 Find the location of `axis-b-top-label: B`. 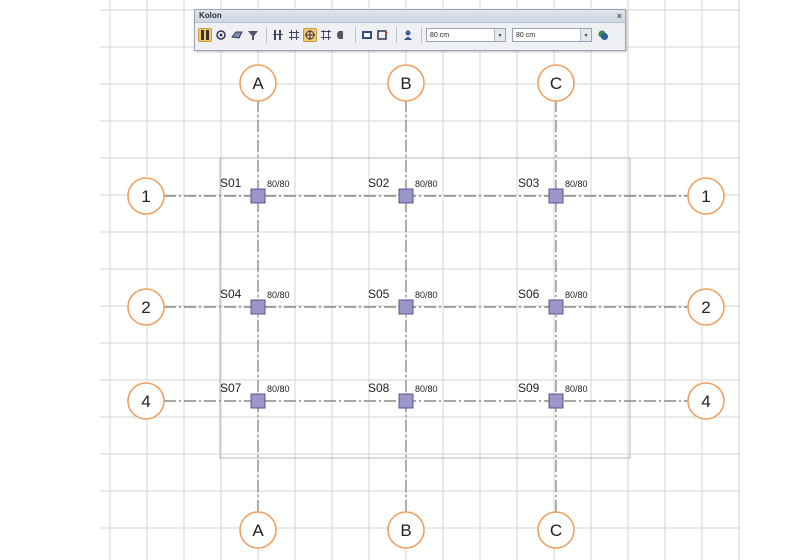

axis-b-top-label: B is located at coordinates (405, 83).